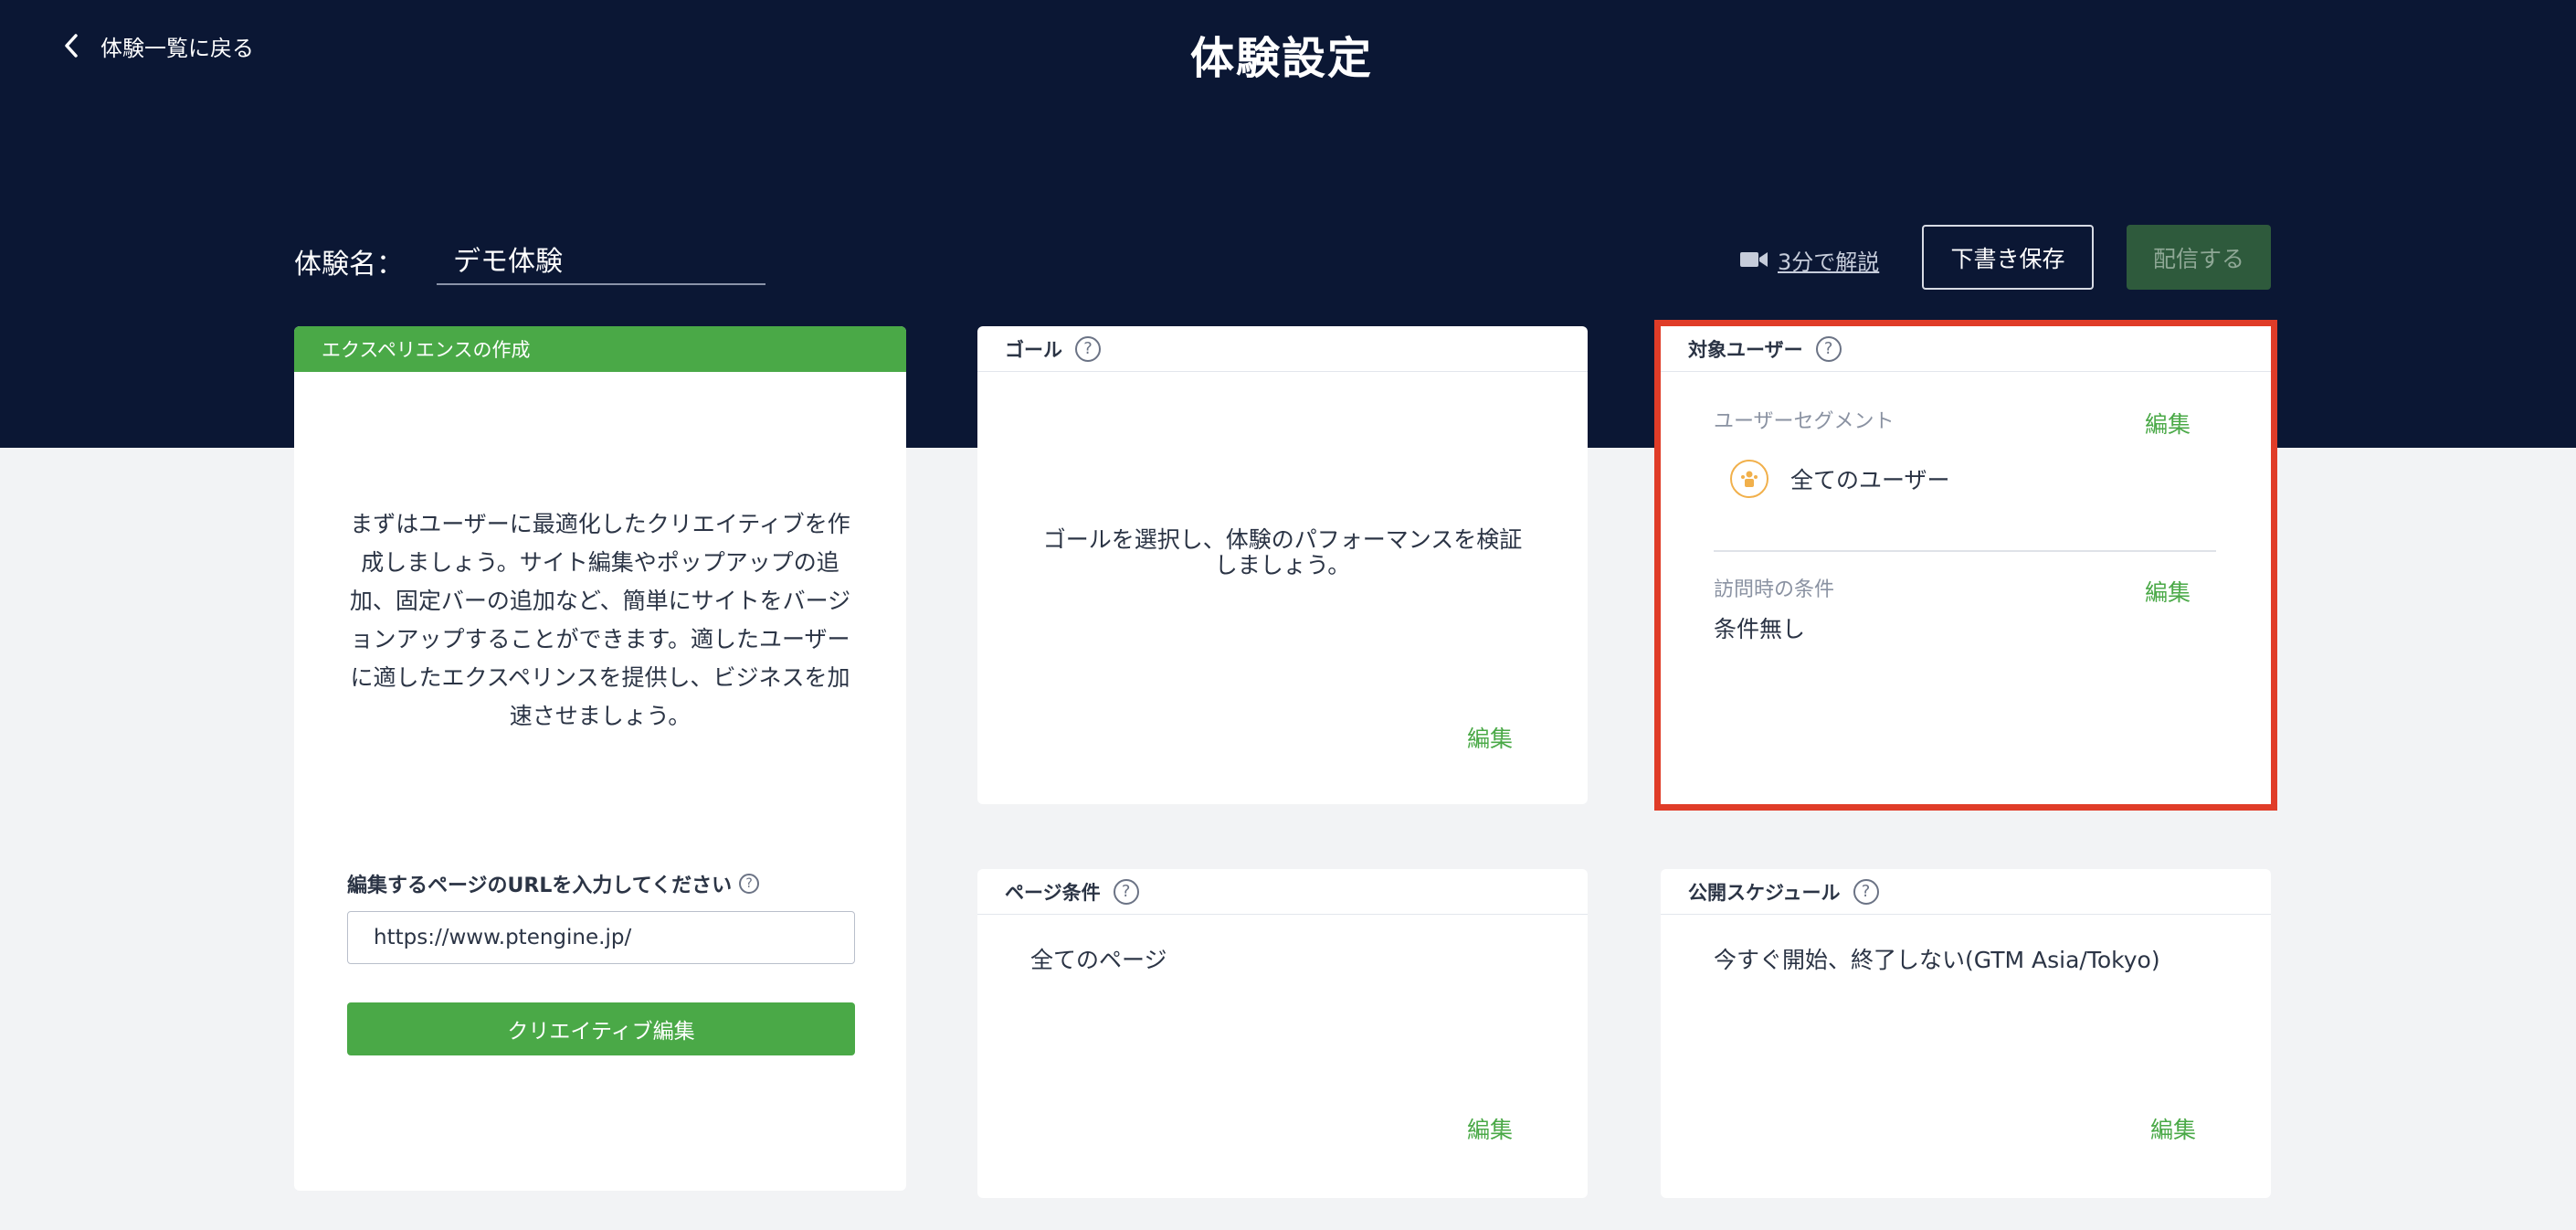  I want to click on video-explanation-link: 3分で解説, so click(1809, 259).